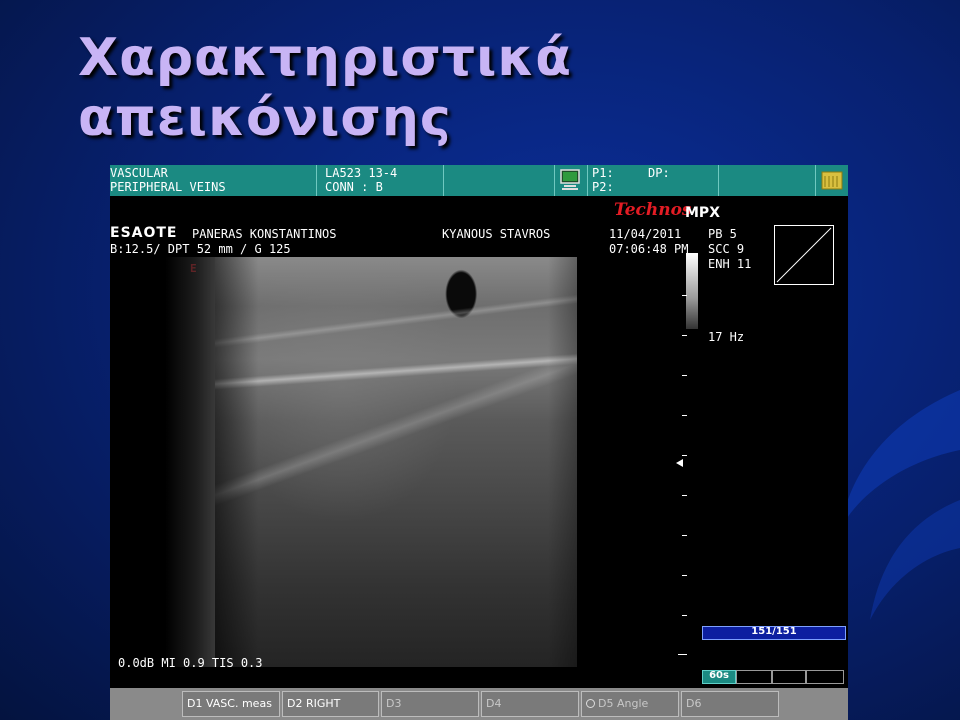 The image size is (960, 720). I want to click on cine-duration-button: 60s, so click(719, 677).